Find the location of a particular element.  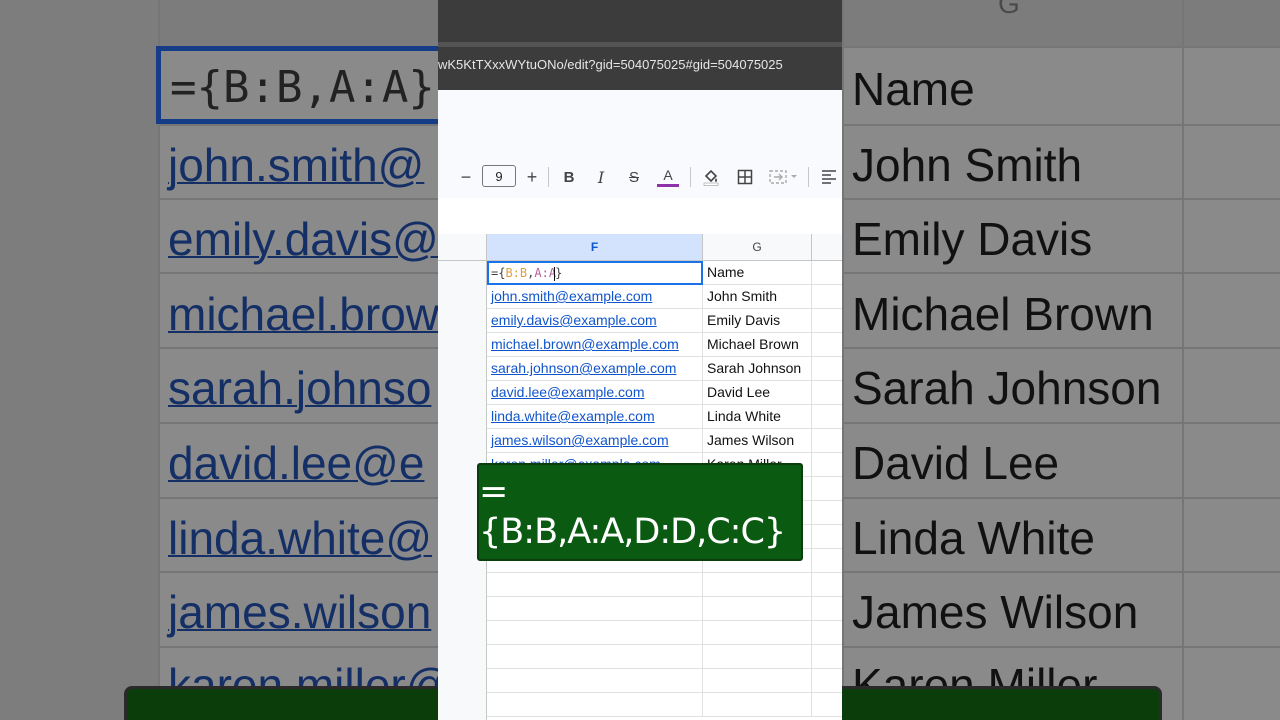

email-cell: linda.white@example.com is located at coordinates (595, 417).